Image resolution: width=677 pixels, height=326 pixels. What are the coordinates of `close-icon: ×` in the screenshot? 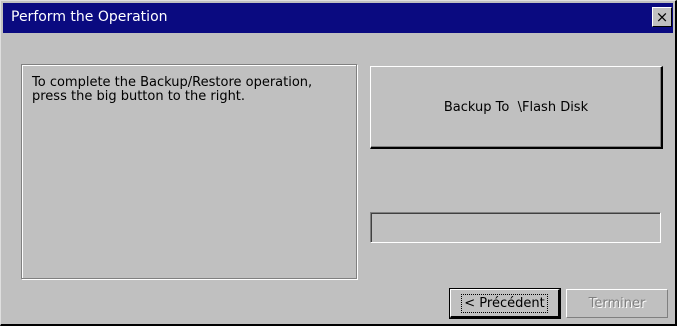 It's located at (662, 17).